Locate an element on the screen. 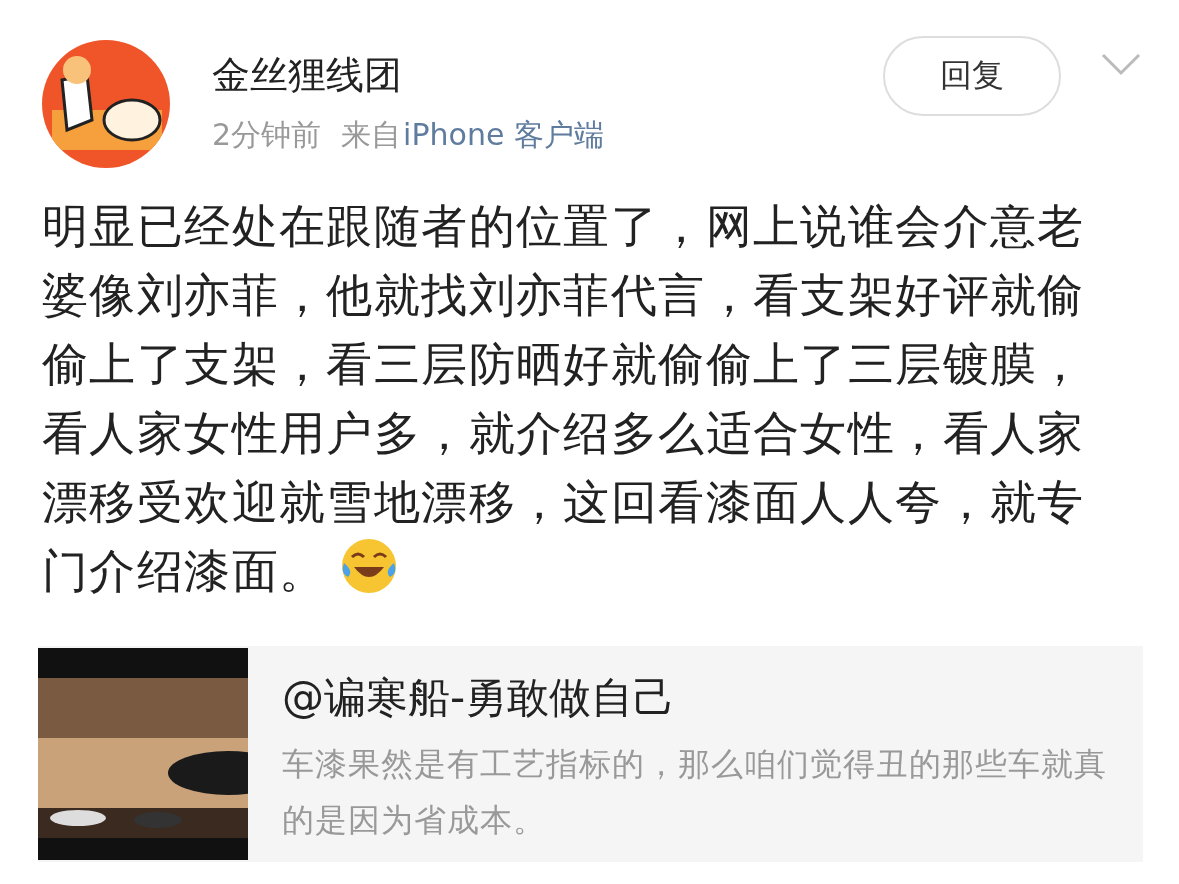  post-time: 2分钟前 is located at coordinates (267, 135).